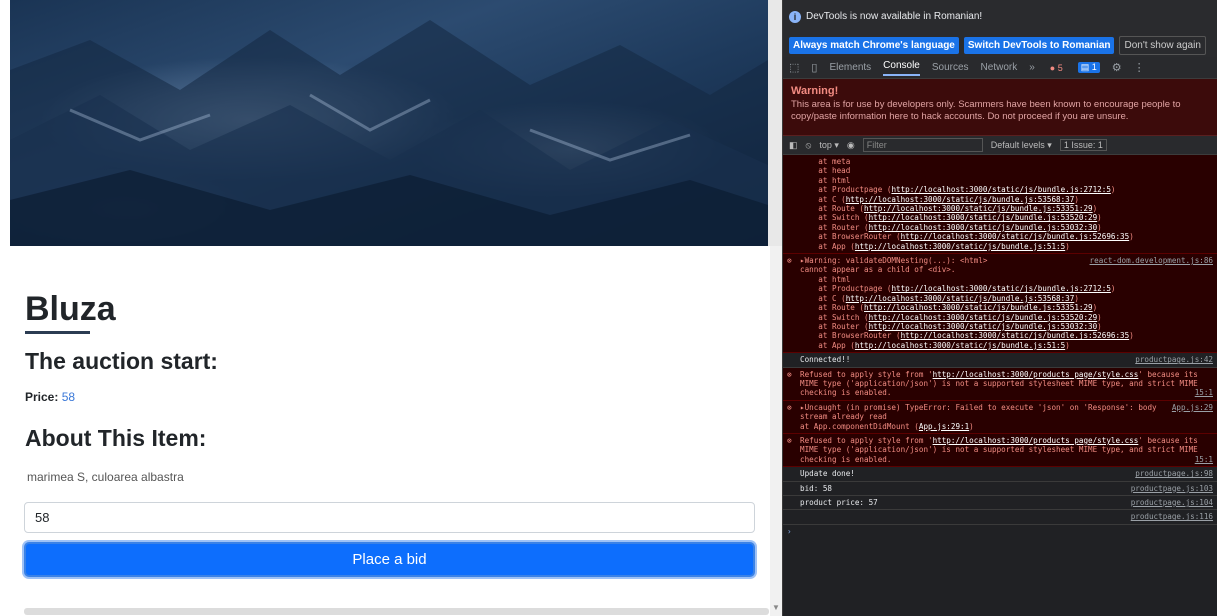 This screenshot has width=1217, height=616. I want to click on log-connected: Connected!! productpage.js:42, so click(1000, 360).